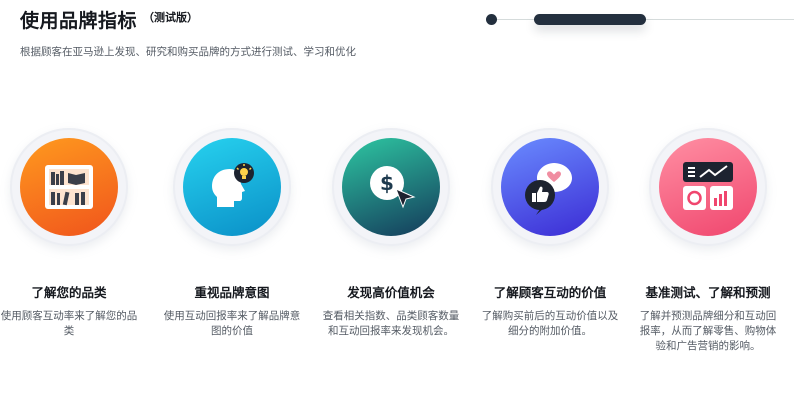  What do you see at coordinates (550, 323) in the screenshot?
I see `card-description: 了解购买前后的互动价值以及细分的附加价值。` at bounding box center [550, 323].